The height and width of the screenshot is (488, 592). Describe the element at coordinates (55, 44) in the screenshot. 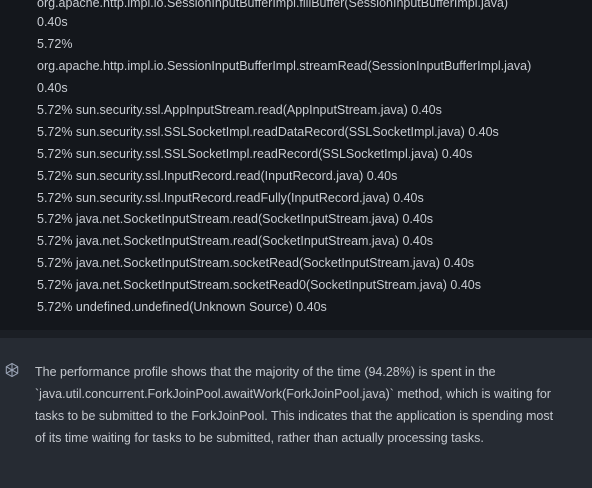

I see `profile-line: 5.72%` at that location.